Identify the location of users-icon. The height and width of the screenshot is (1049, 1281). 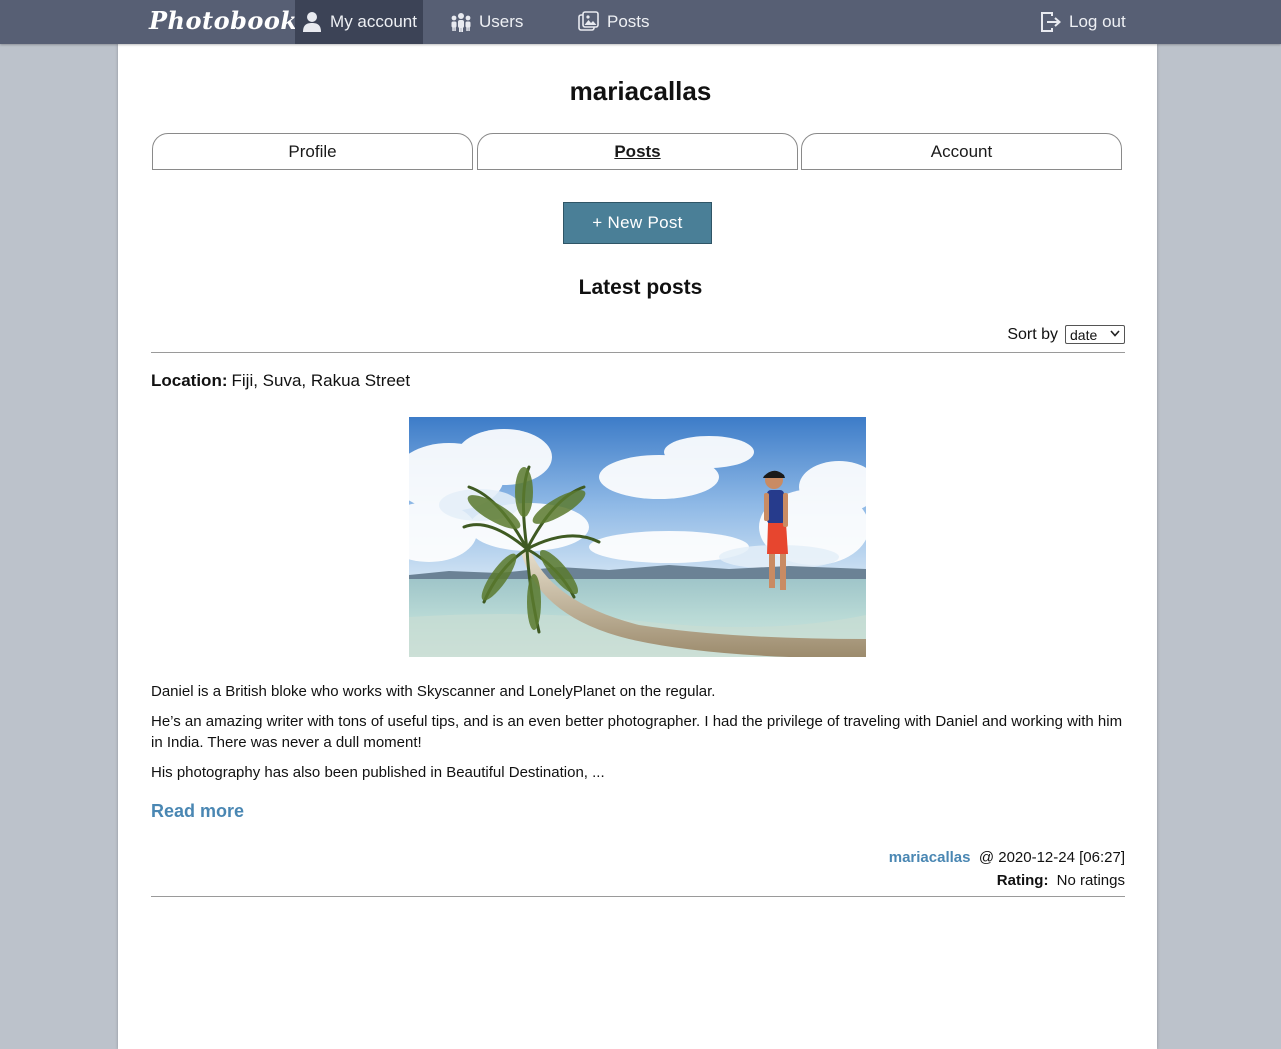
(461, 22).